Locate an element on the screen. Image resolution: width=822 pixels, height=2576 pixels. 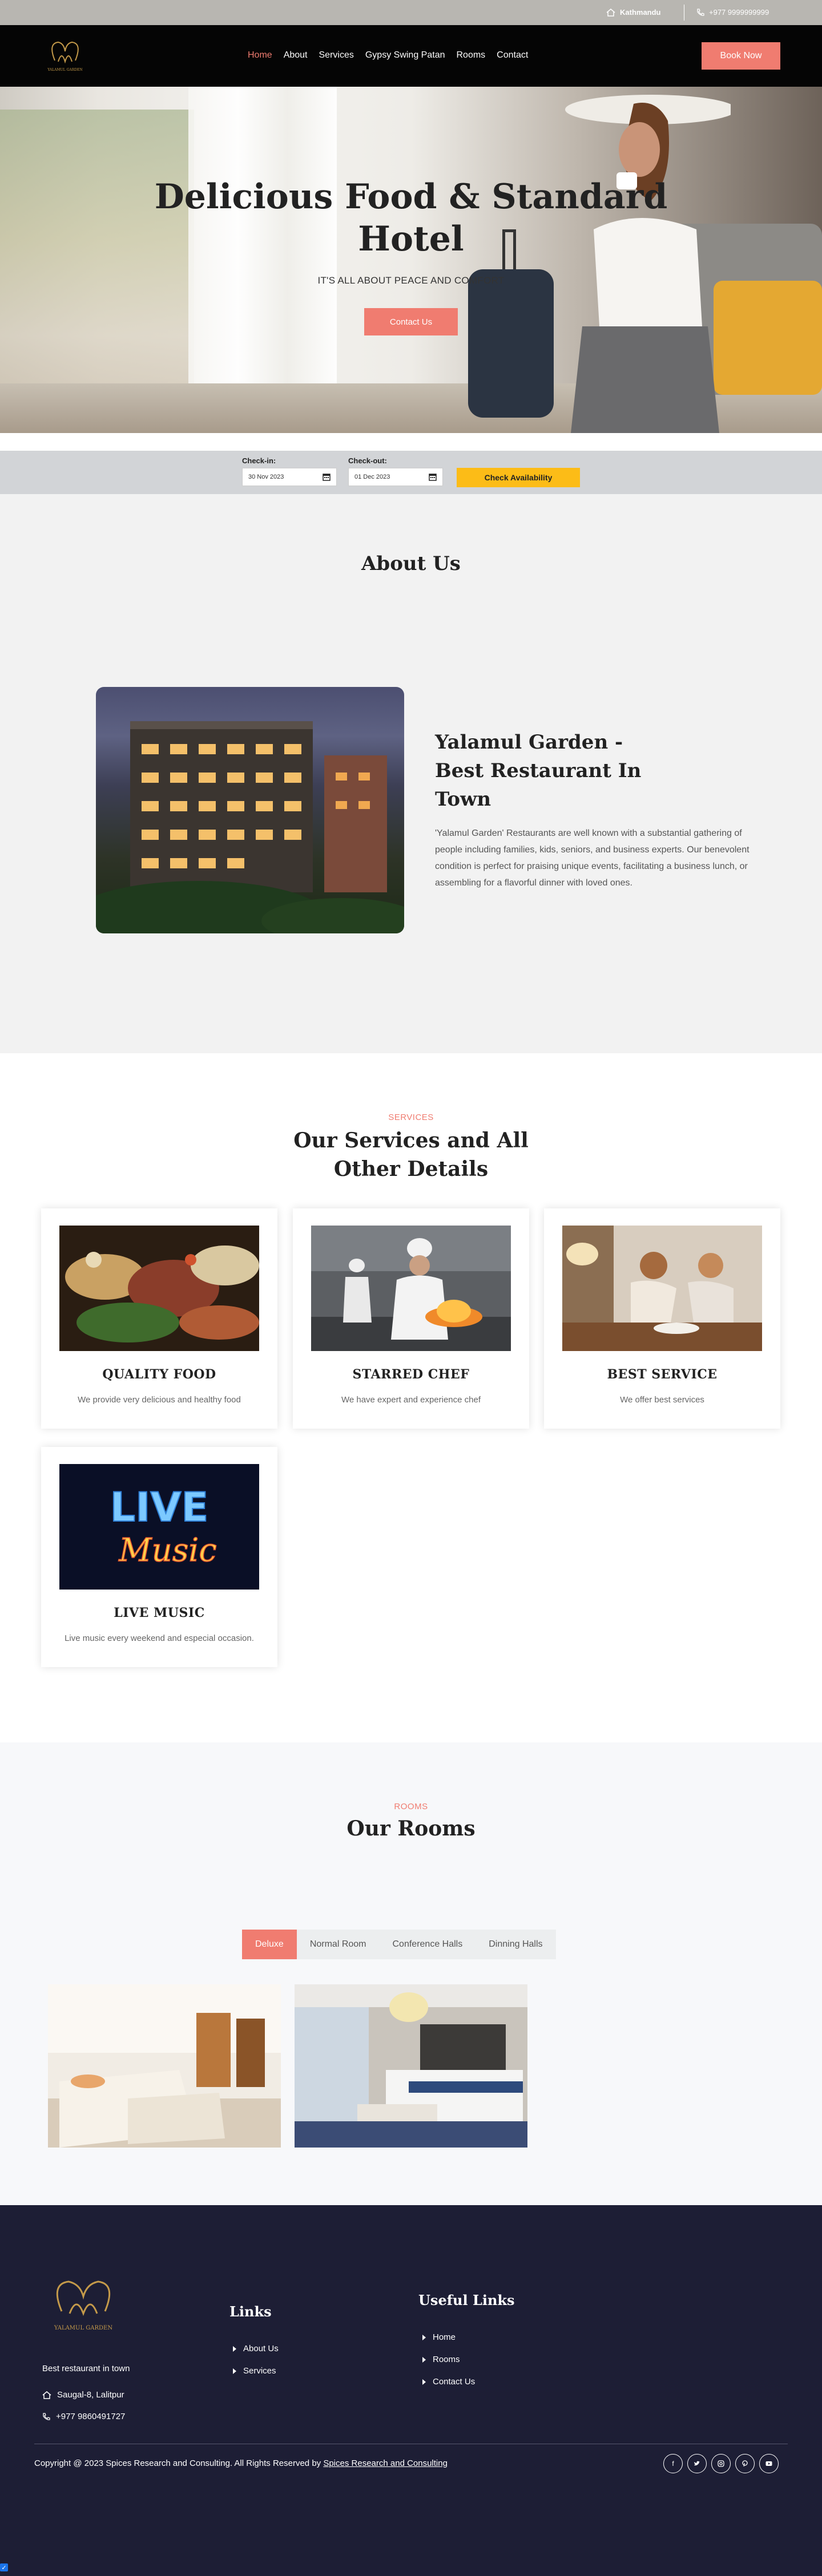
about-title: Yalamul Garden - Best Restaurant In Town is located at coordinates (538, 771).